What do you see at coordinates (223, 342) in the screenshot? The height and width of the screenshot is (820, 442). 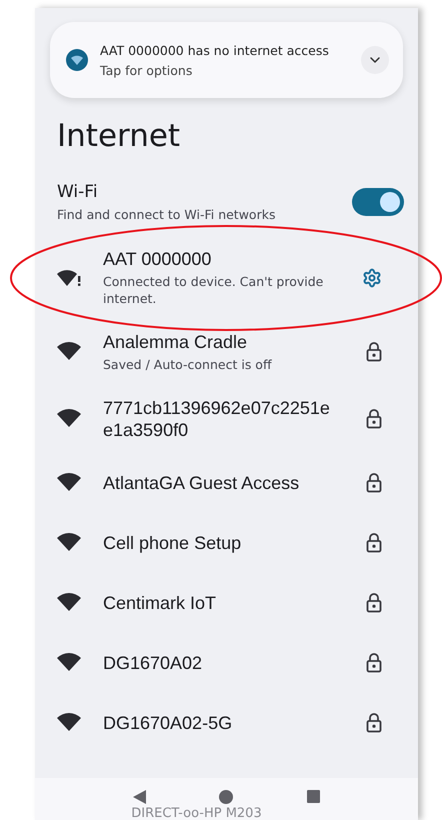 I see `network-name: Analemma Cradle` at bounding box center [223, 342].